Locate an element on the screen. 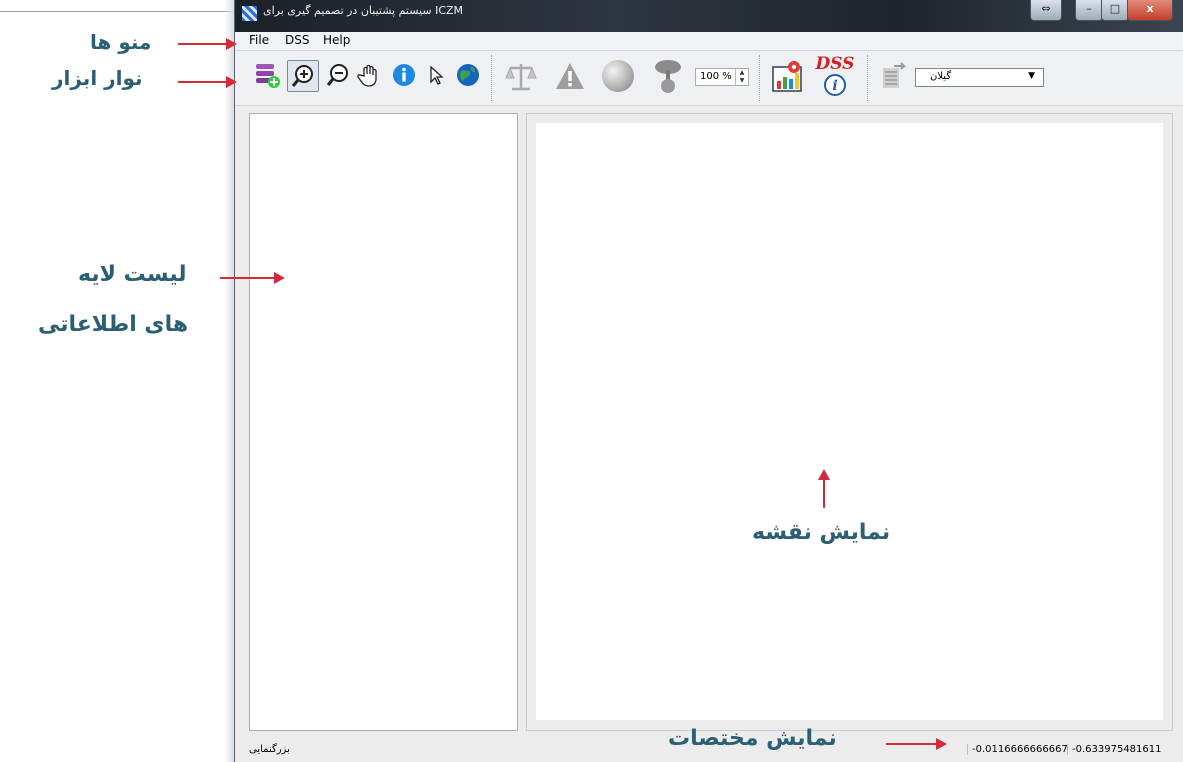 Image resolution: width=1183 pixels, height=762 pixels. annotation-arrow-toolbar is located at coordinates (203, 82).